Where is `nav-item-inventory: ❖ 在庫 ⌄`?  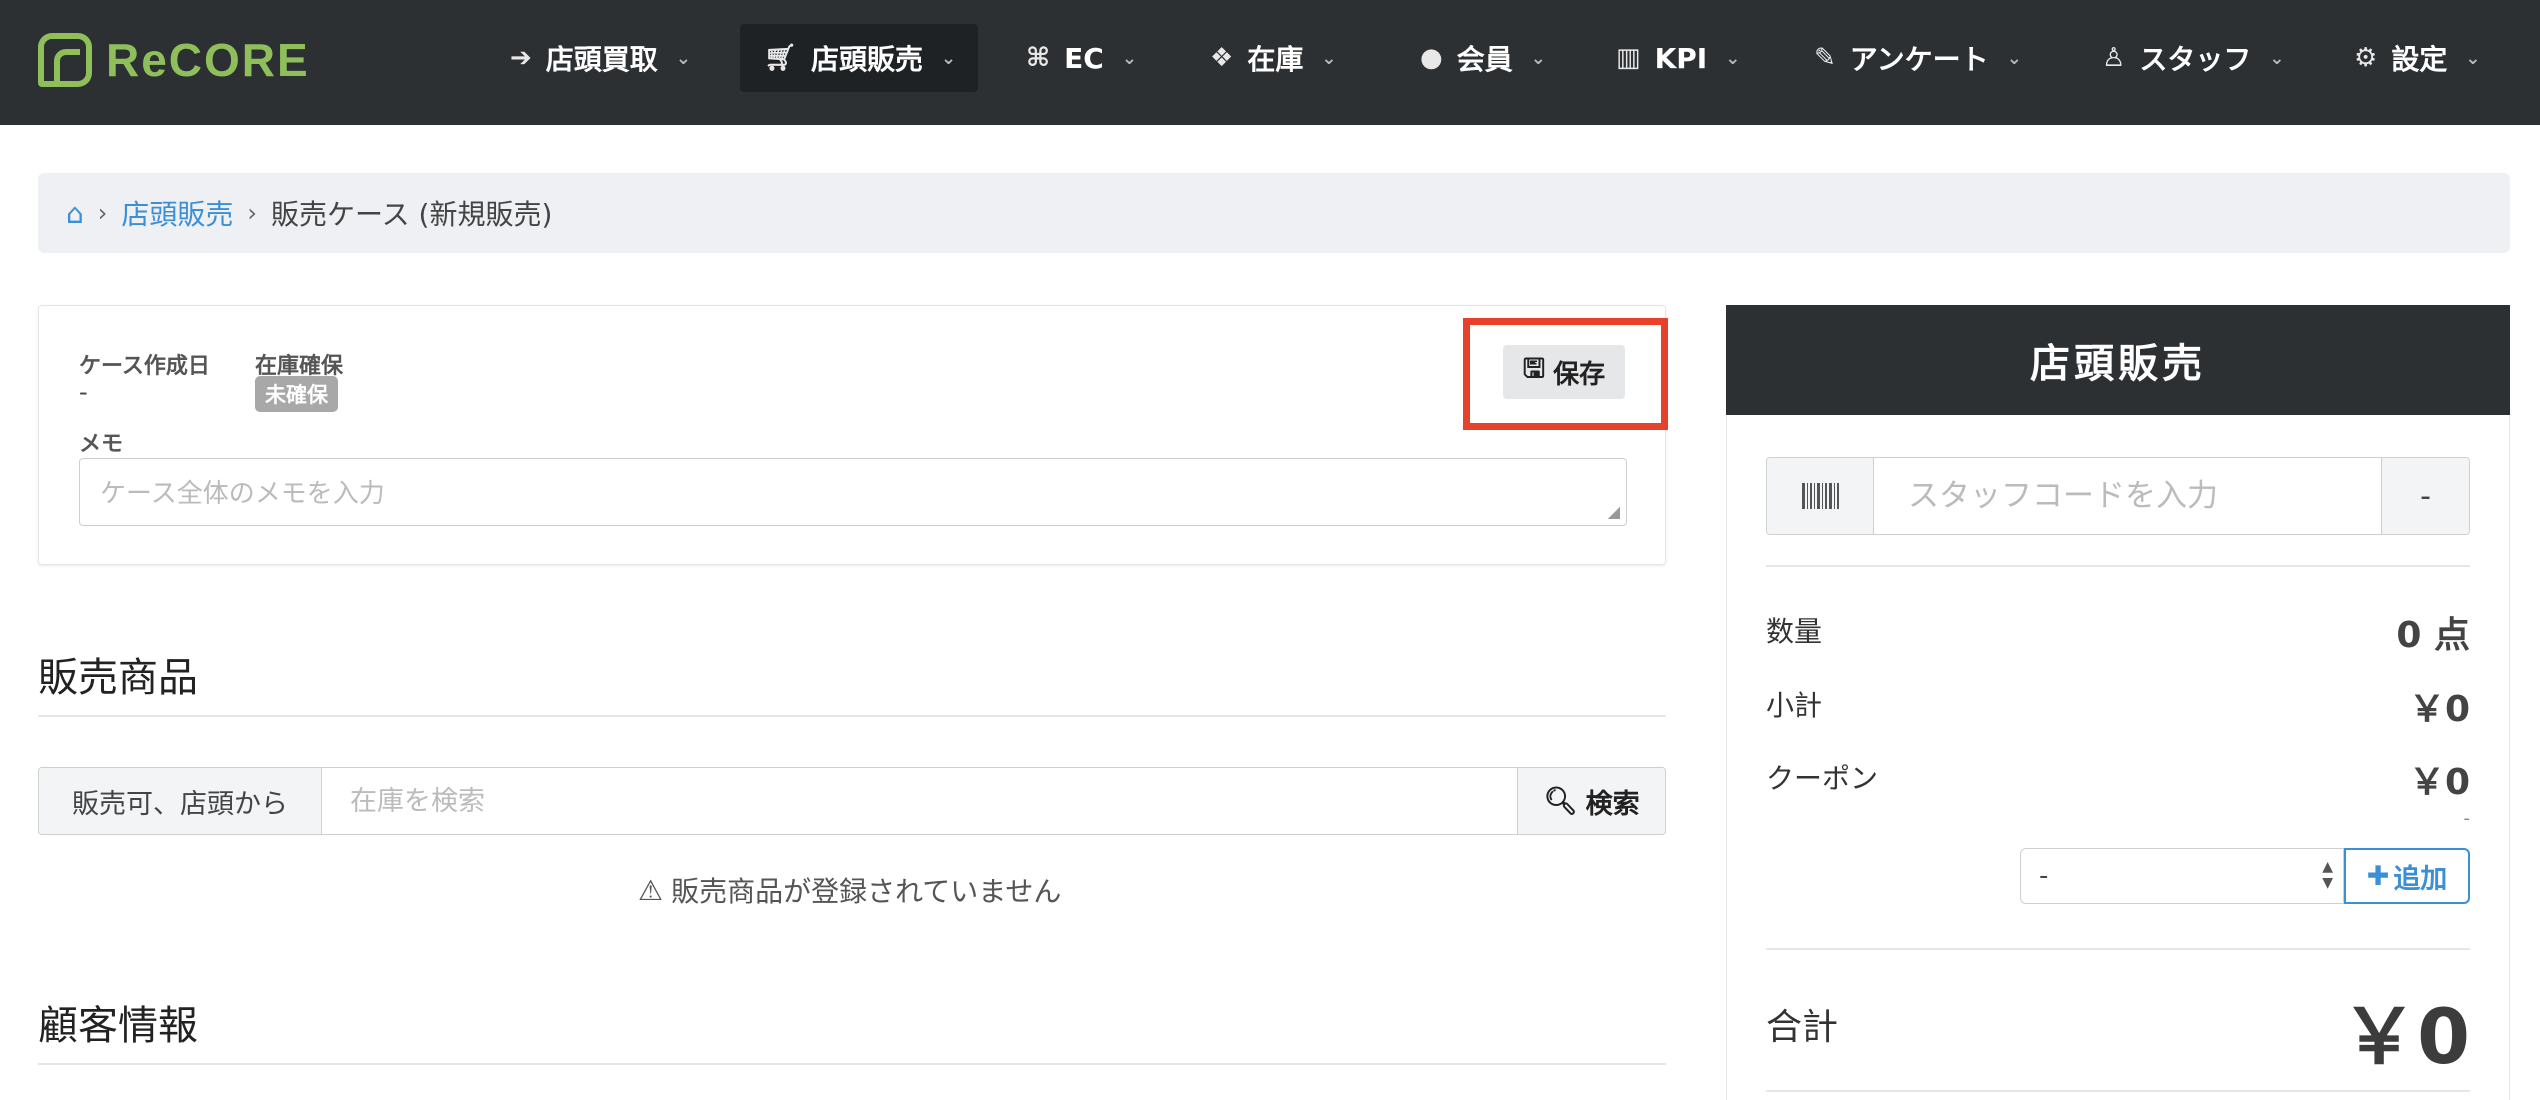 nav-item-inventory: ❖ 在庫 ⌄ is located at coordinates (1273, 58).